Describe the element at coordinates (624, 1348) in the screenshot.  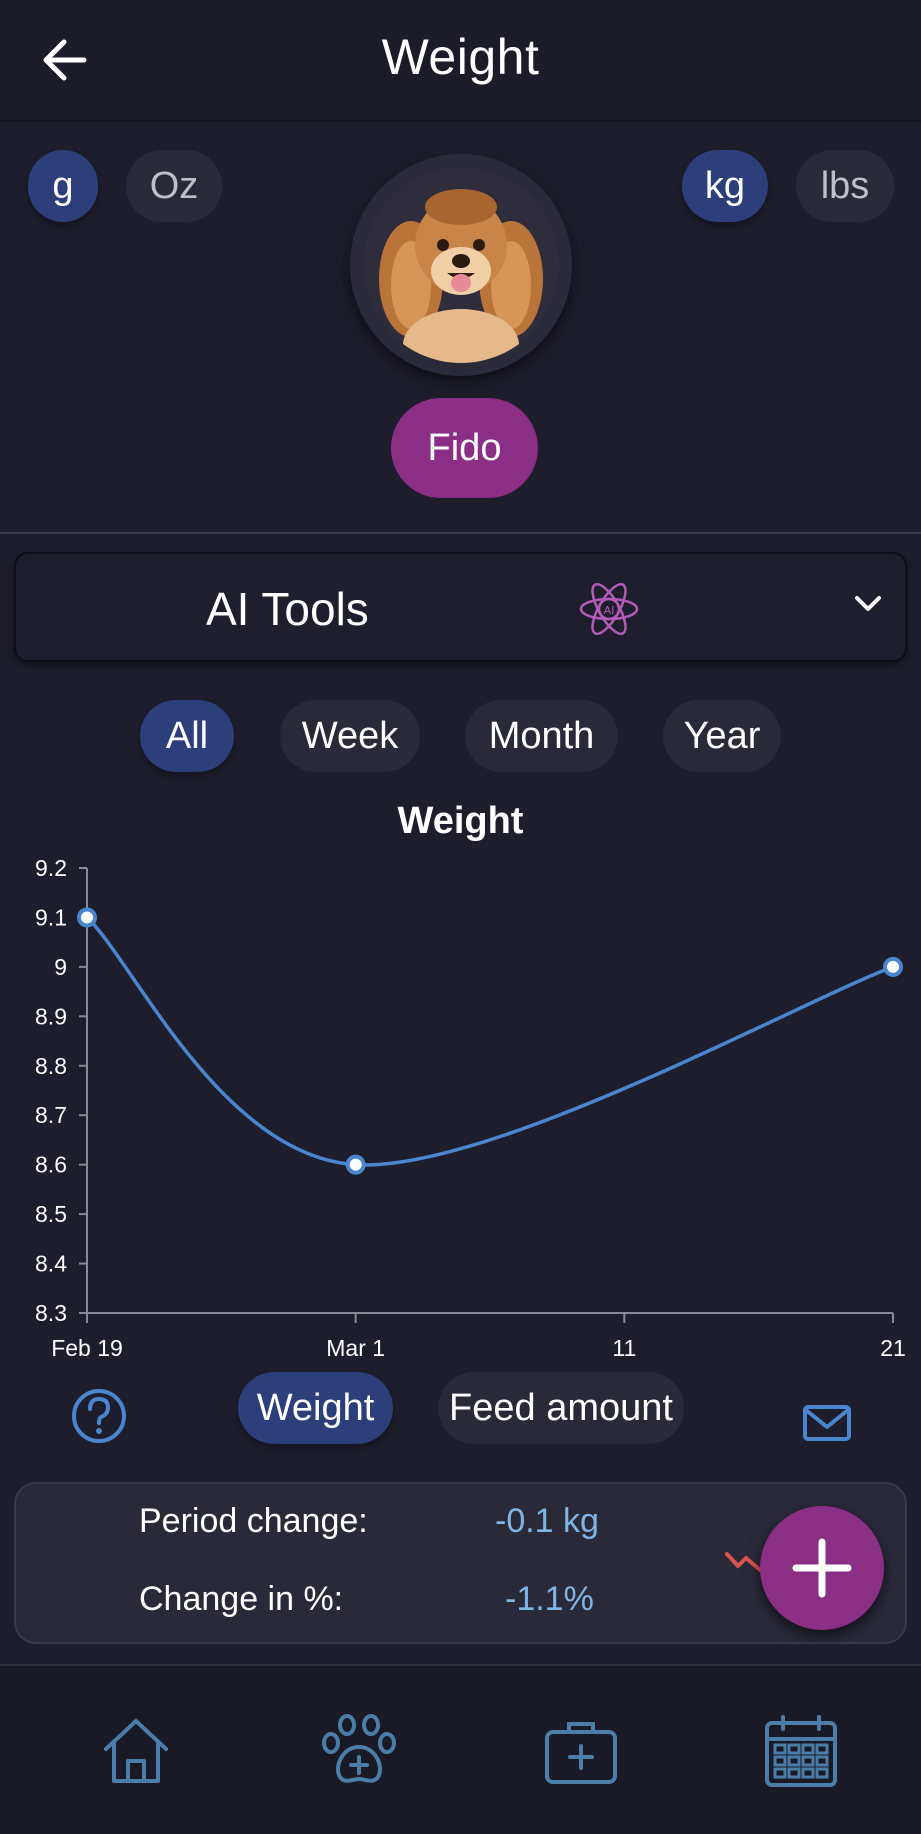
I see `x-tick-label: 11` at that location.